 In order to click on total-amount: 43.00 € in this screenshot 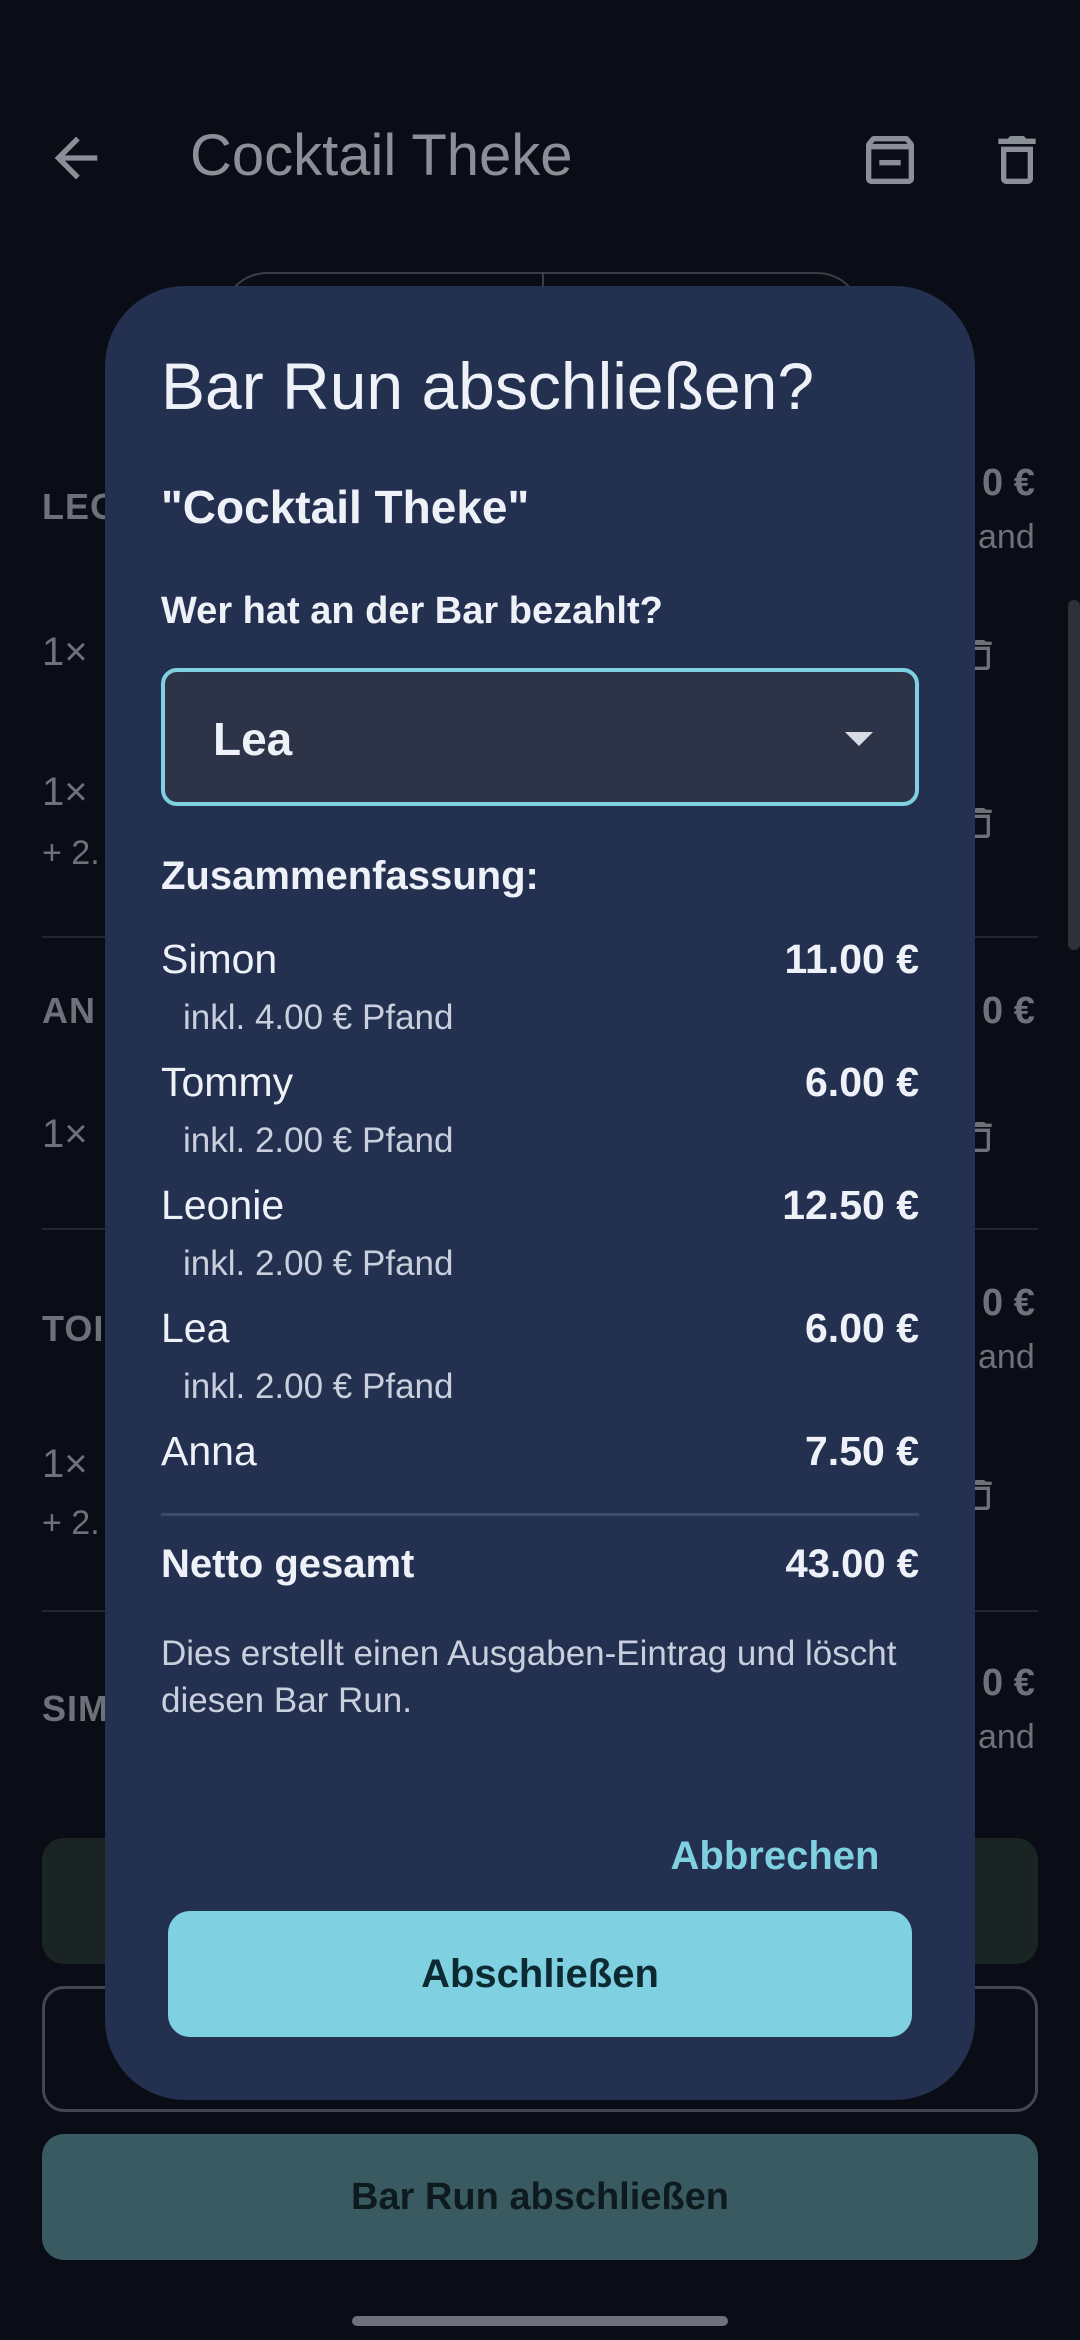, I will do `click(852, 1564)`.